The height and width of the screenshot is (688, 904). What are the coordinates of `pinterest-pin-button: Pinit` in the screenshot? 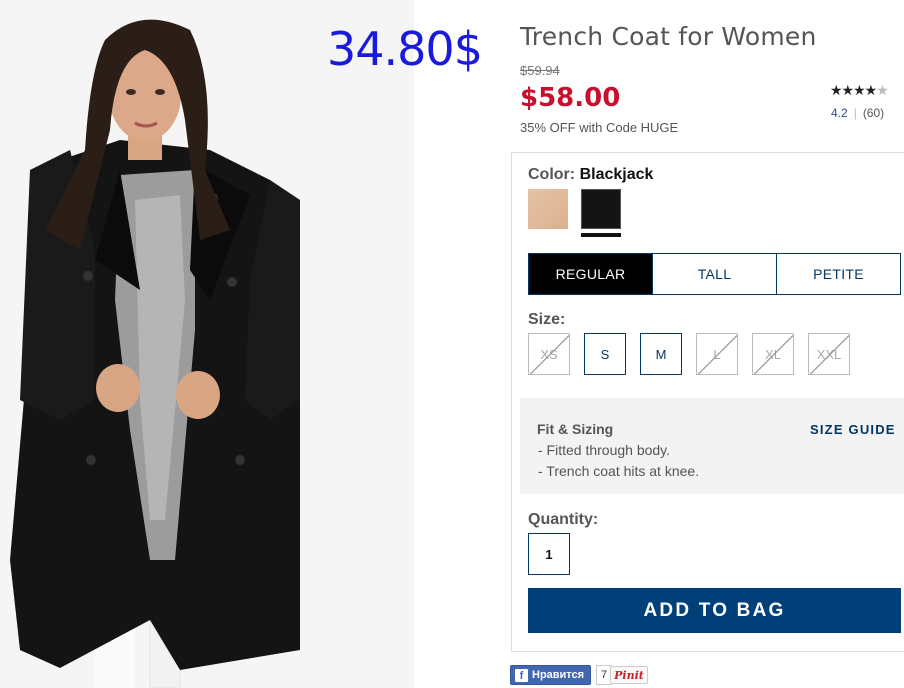 It's located at (629, 675).